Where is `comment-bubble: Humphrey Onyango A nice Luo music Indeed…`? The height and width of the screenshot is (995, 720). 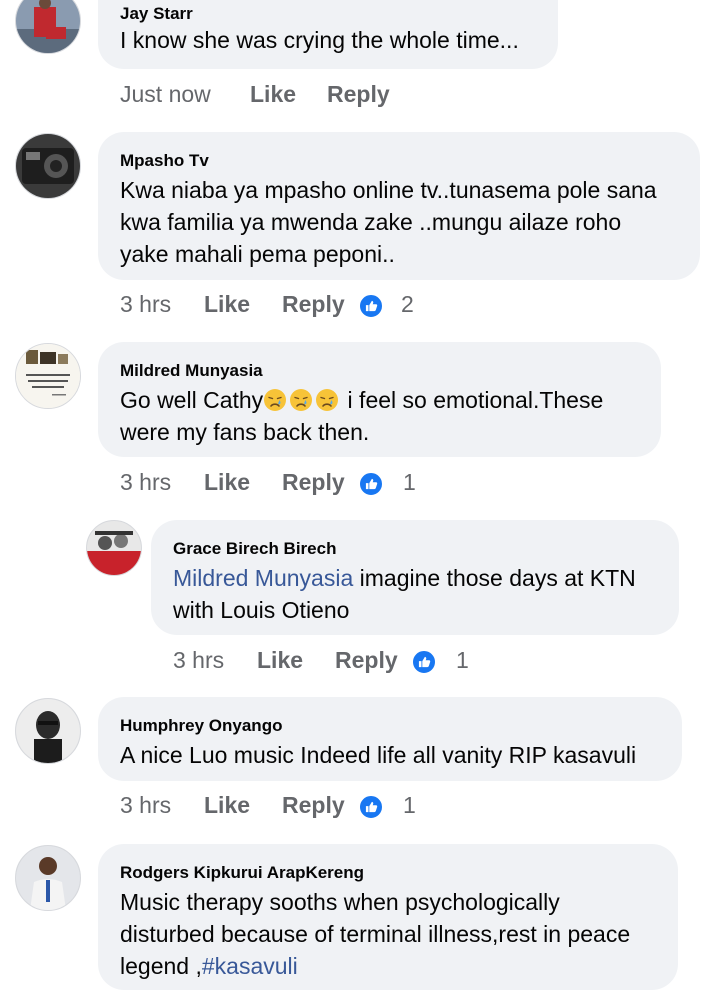 comment-bubble: Humphrey Onyango A nice Luo music Indeed… is located at coordinates (390, 739).